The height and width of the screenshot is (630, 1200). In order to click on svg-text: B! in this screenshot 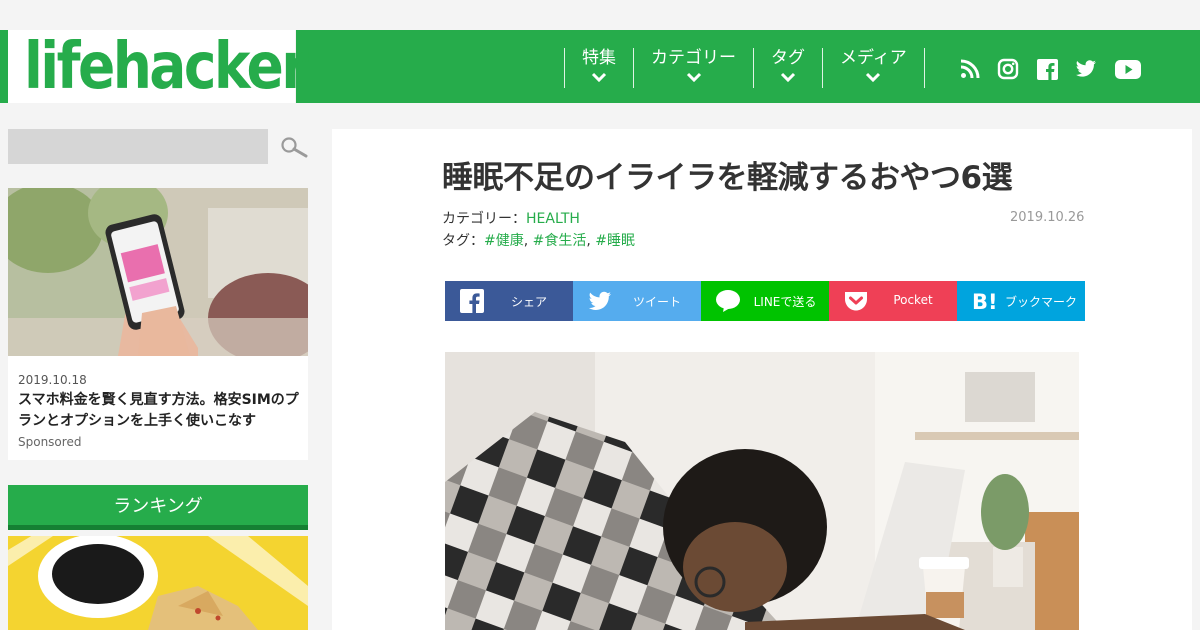, I will do `click(984, 301)`.